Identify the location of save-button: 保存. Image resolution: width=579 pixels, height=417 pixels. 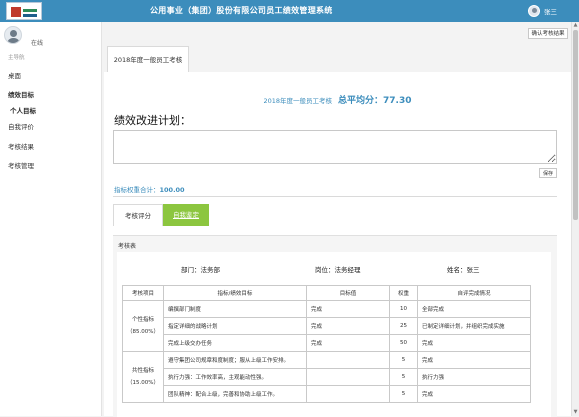
(548, 173).